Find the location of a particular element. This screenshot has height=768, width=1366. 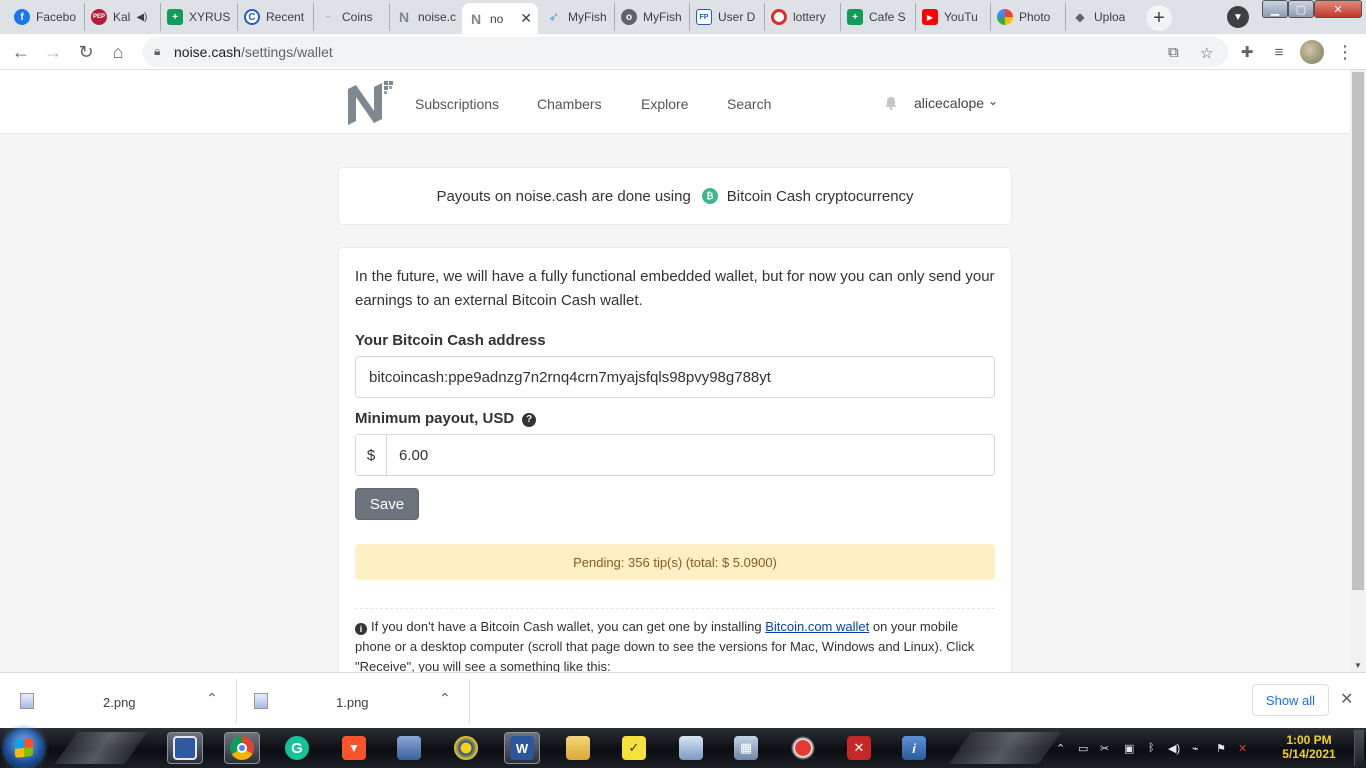

tab-myfish-2: o MyFish is located at coordinates (652, 17).